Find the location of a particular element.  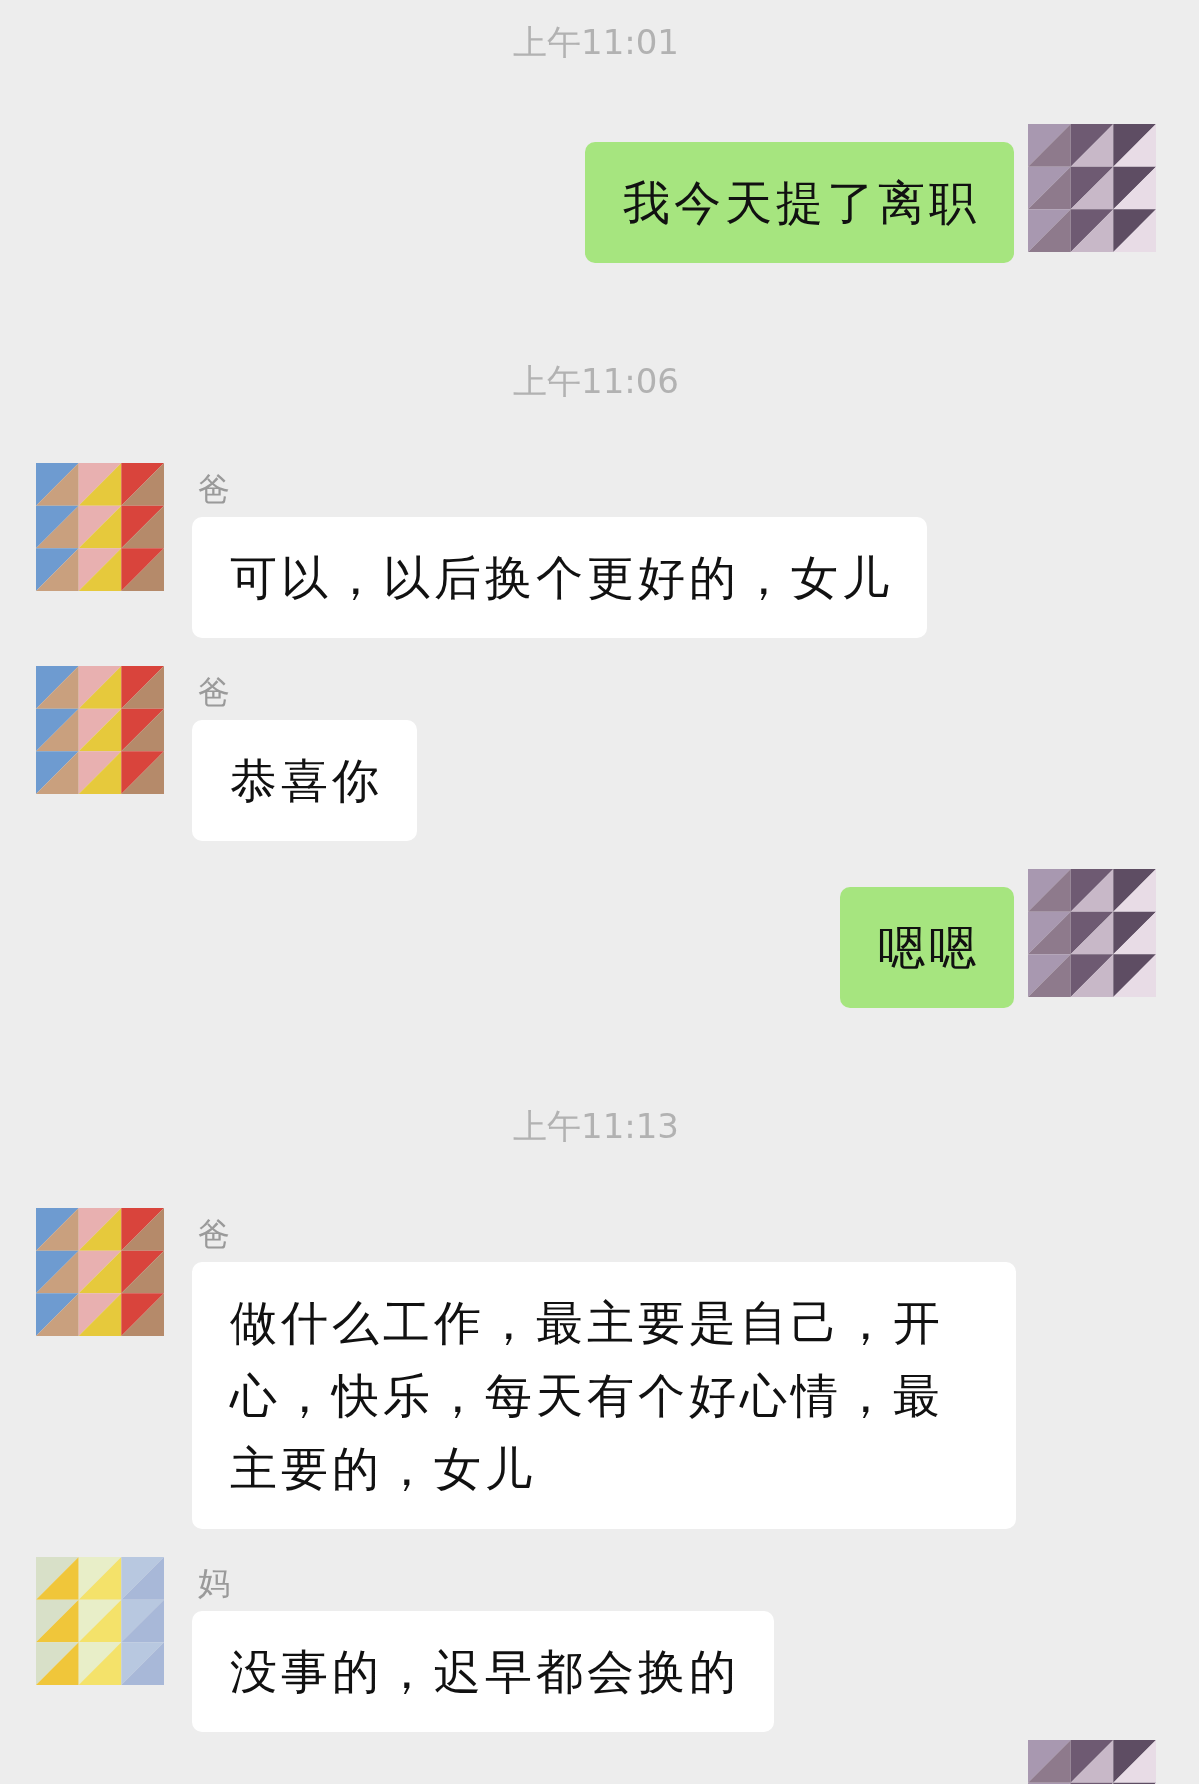

message-bubble: 恭喜你 is located at coordinates (304, 780).